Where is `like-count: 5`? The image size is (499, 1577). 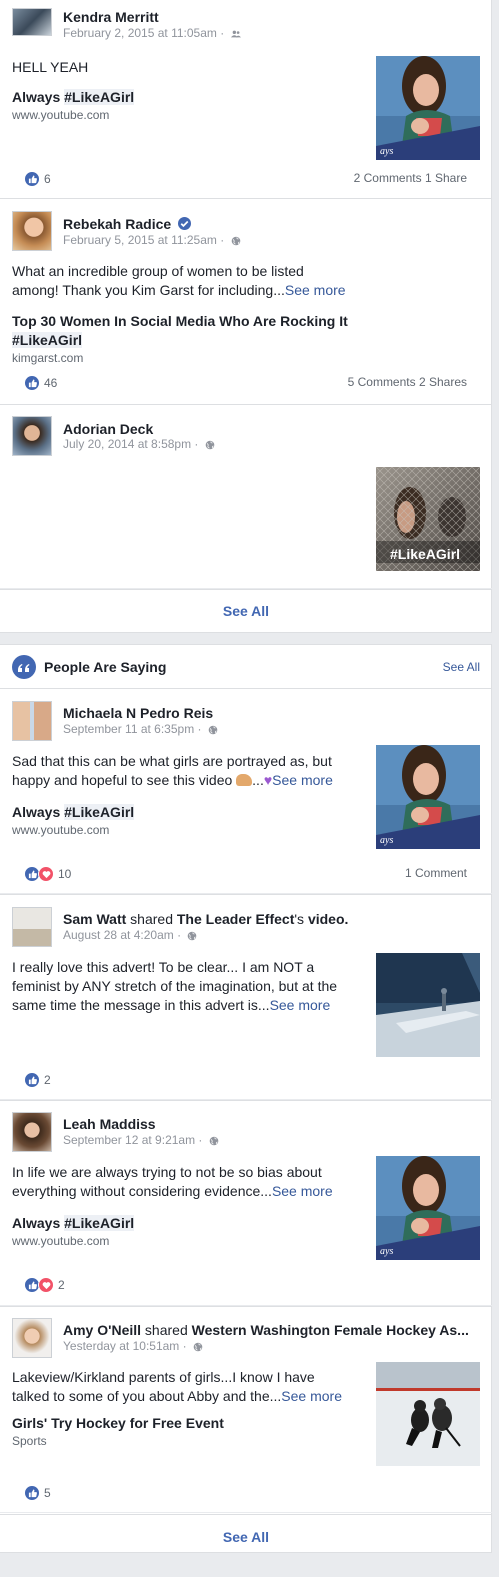 like-count: 5 is located at coordinates (47, 1493).